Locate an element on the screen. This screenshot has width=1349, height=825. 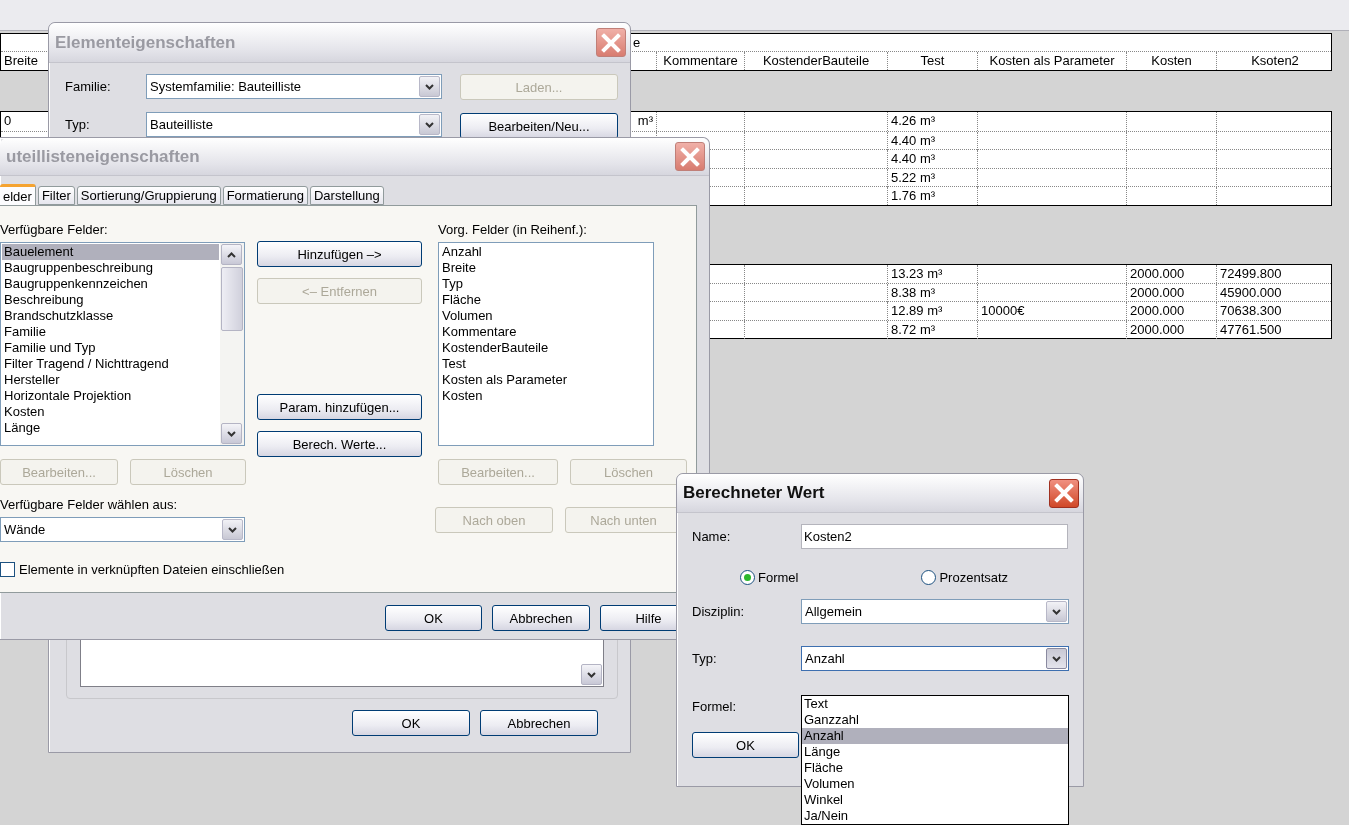
list-item: Breite is located at coordinates (546, 268).